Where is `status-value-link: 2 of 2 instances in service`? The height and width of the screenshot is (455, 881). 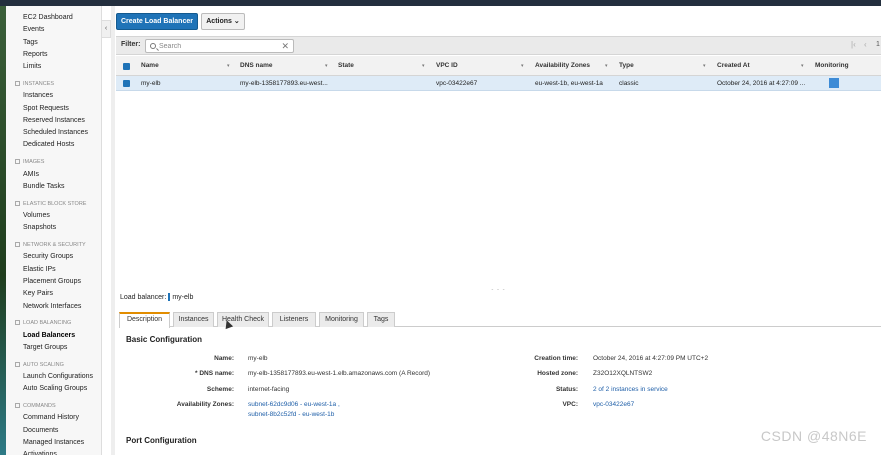 status-value-link: 2 of 2 instances in service is located at coordinates (630, 389).